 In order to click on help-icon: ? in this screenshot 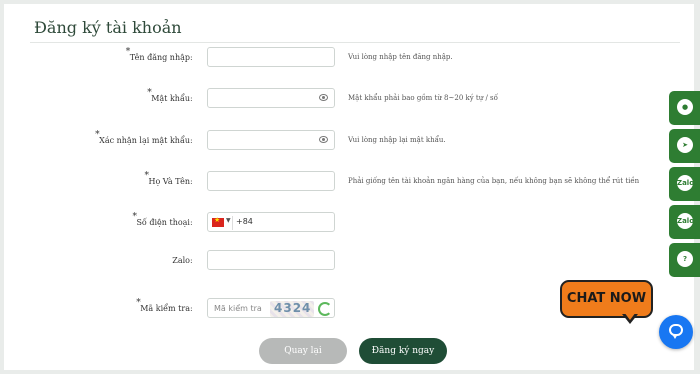, I will do `click(685, 259)`.